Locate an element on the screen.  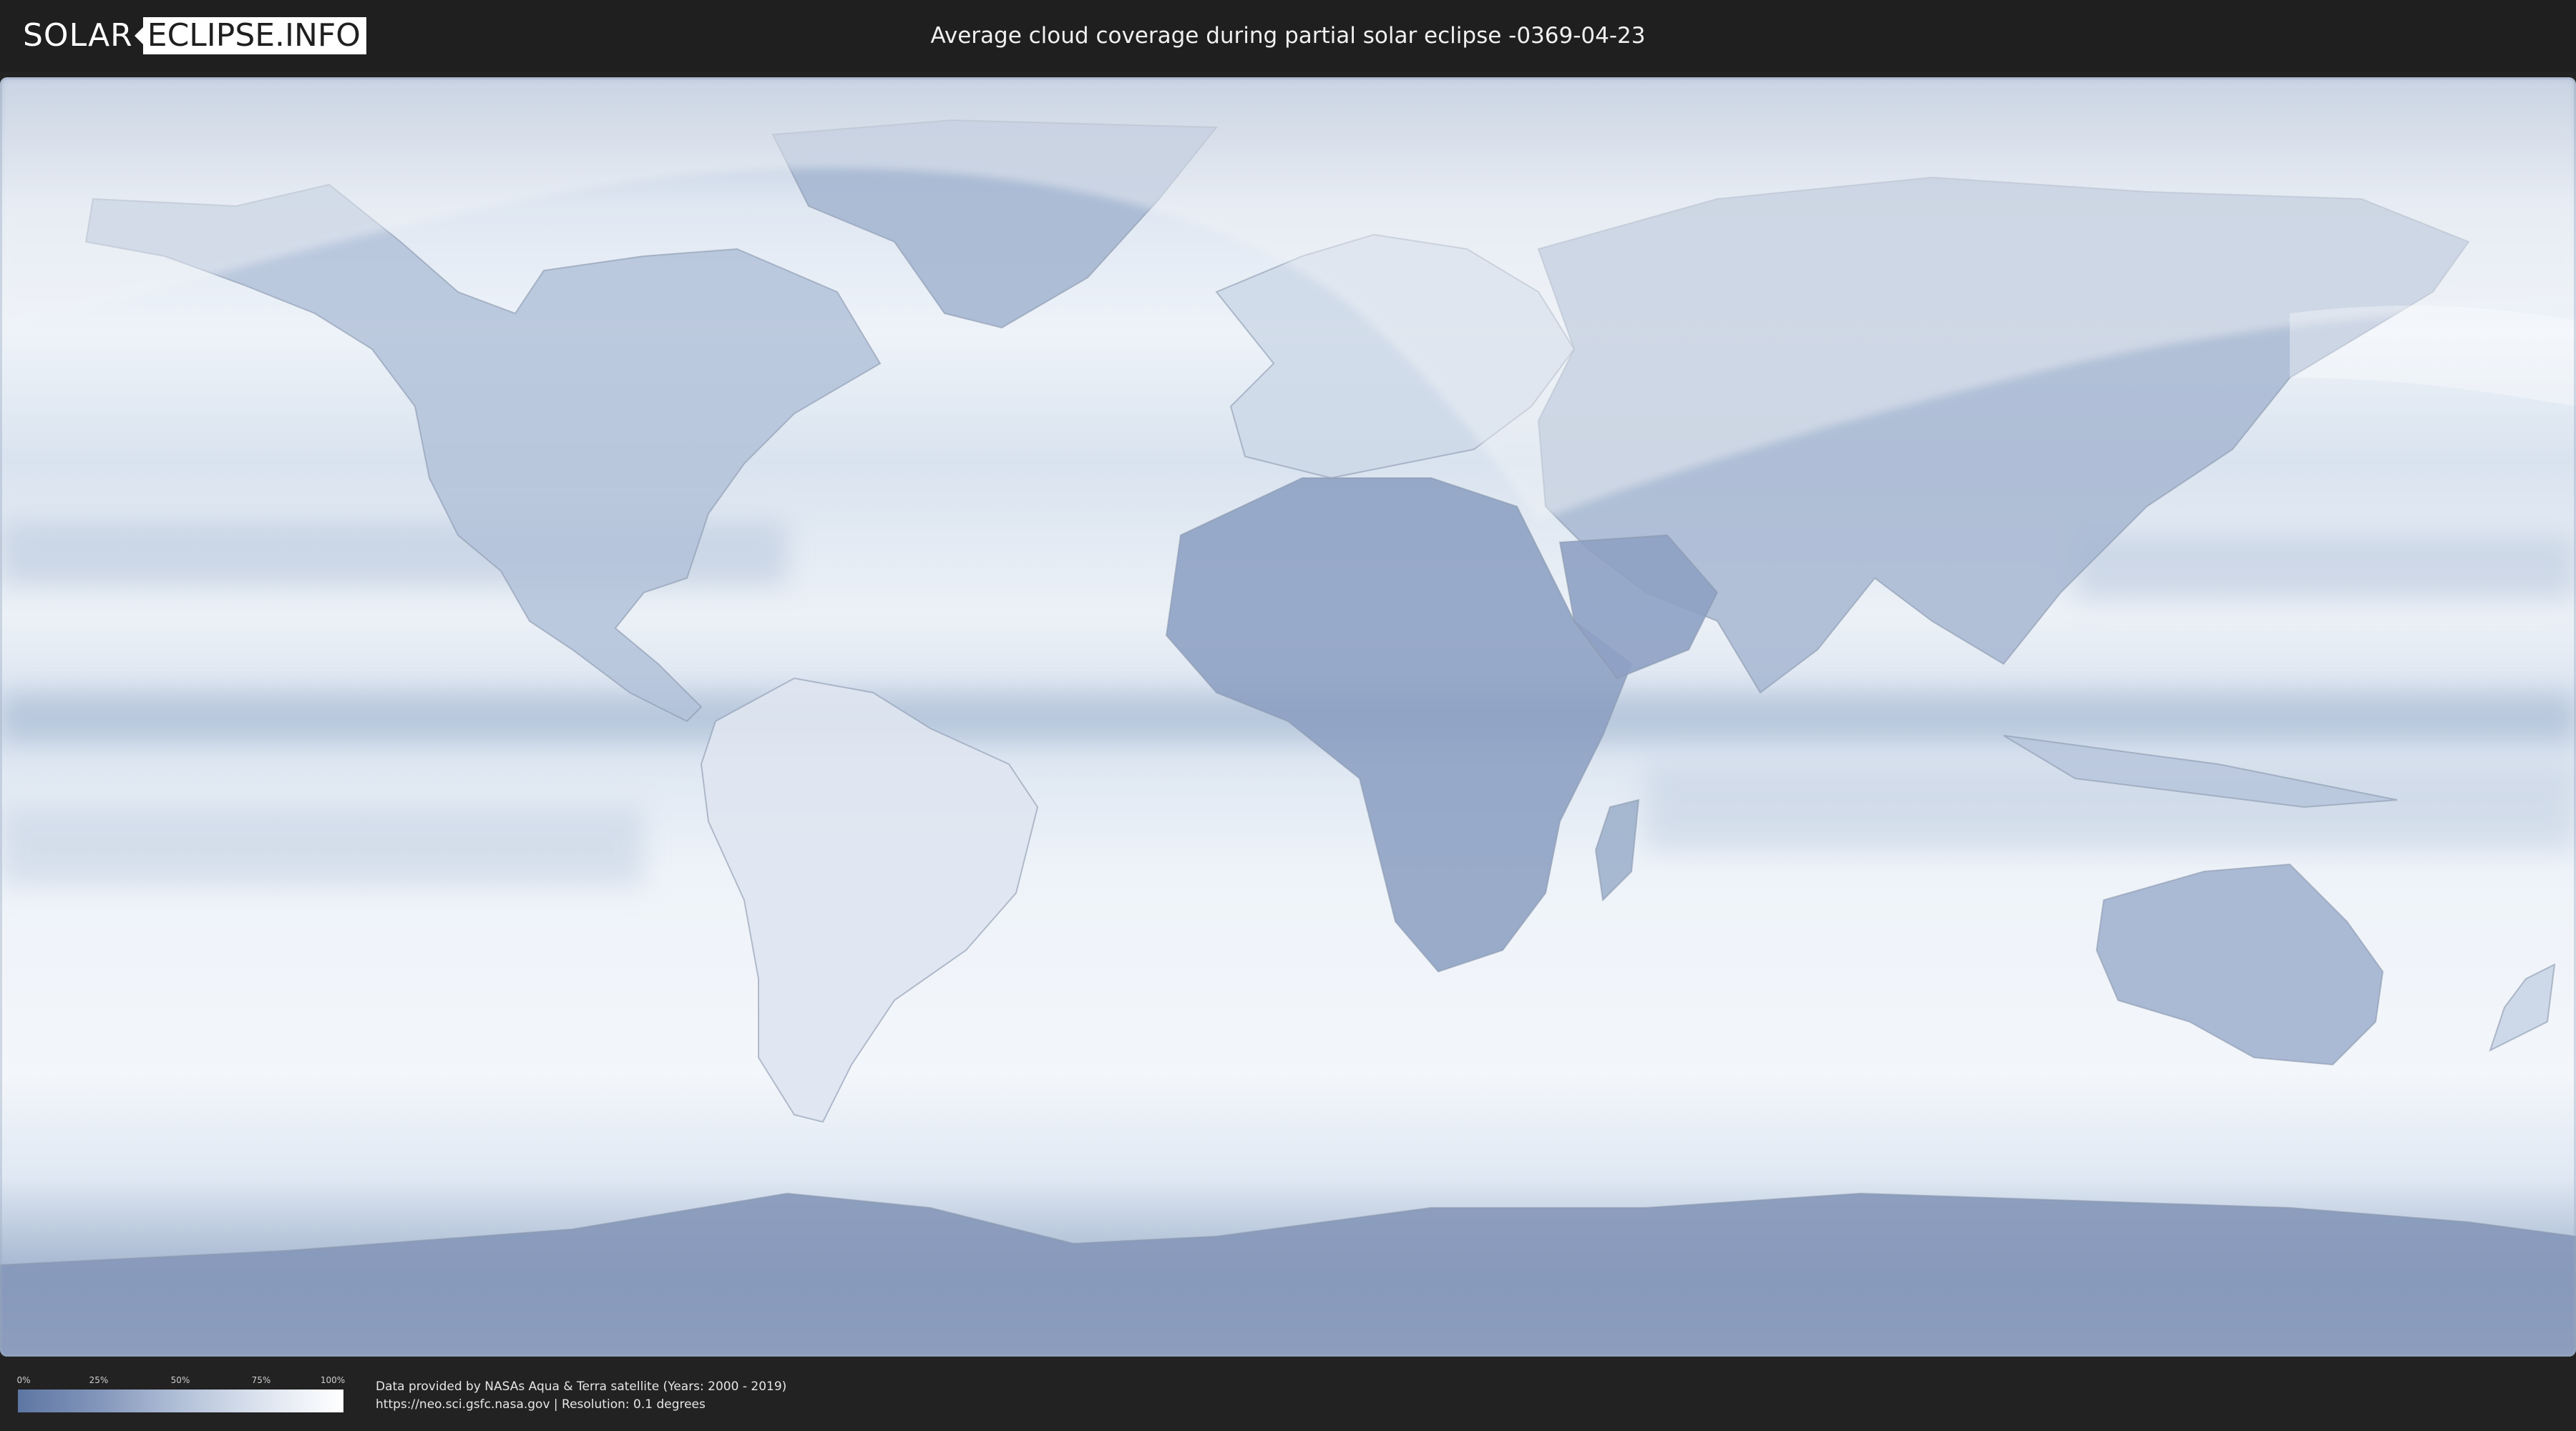
legend-tick-25: 25% is located at coordinates (99, 1380).